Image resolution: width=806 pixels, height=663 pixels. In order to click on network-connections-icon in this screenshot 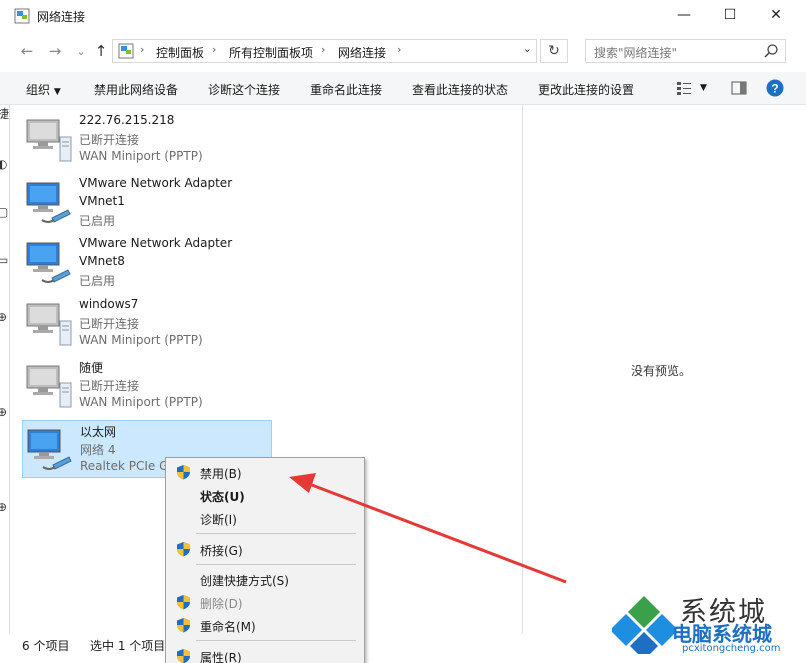, I will do `click(22, 16)`.